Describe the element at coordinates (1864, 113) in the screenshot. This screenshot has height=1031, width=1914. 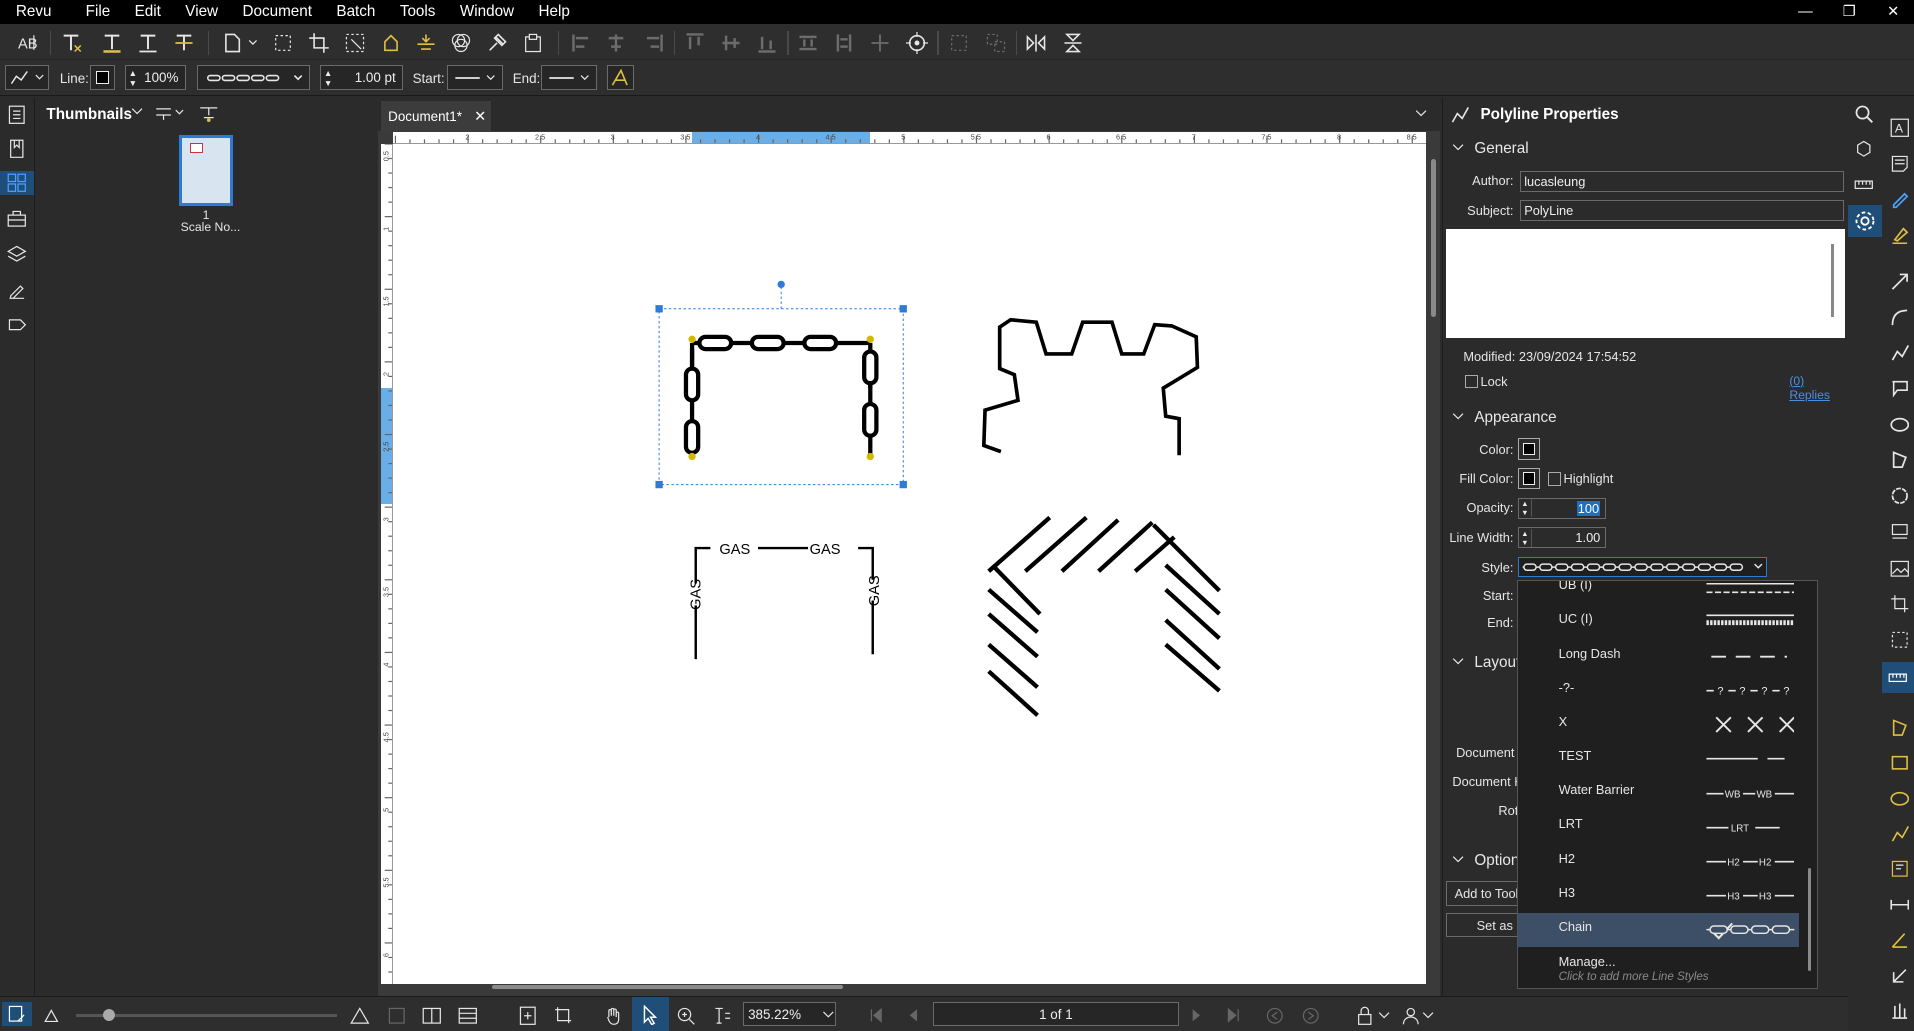
I see `search-icon` at that location.